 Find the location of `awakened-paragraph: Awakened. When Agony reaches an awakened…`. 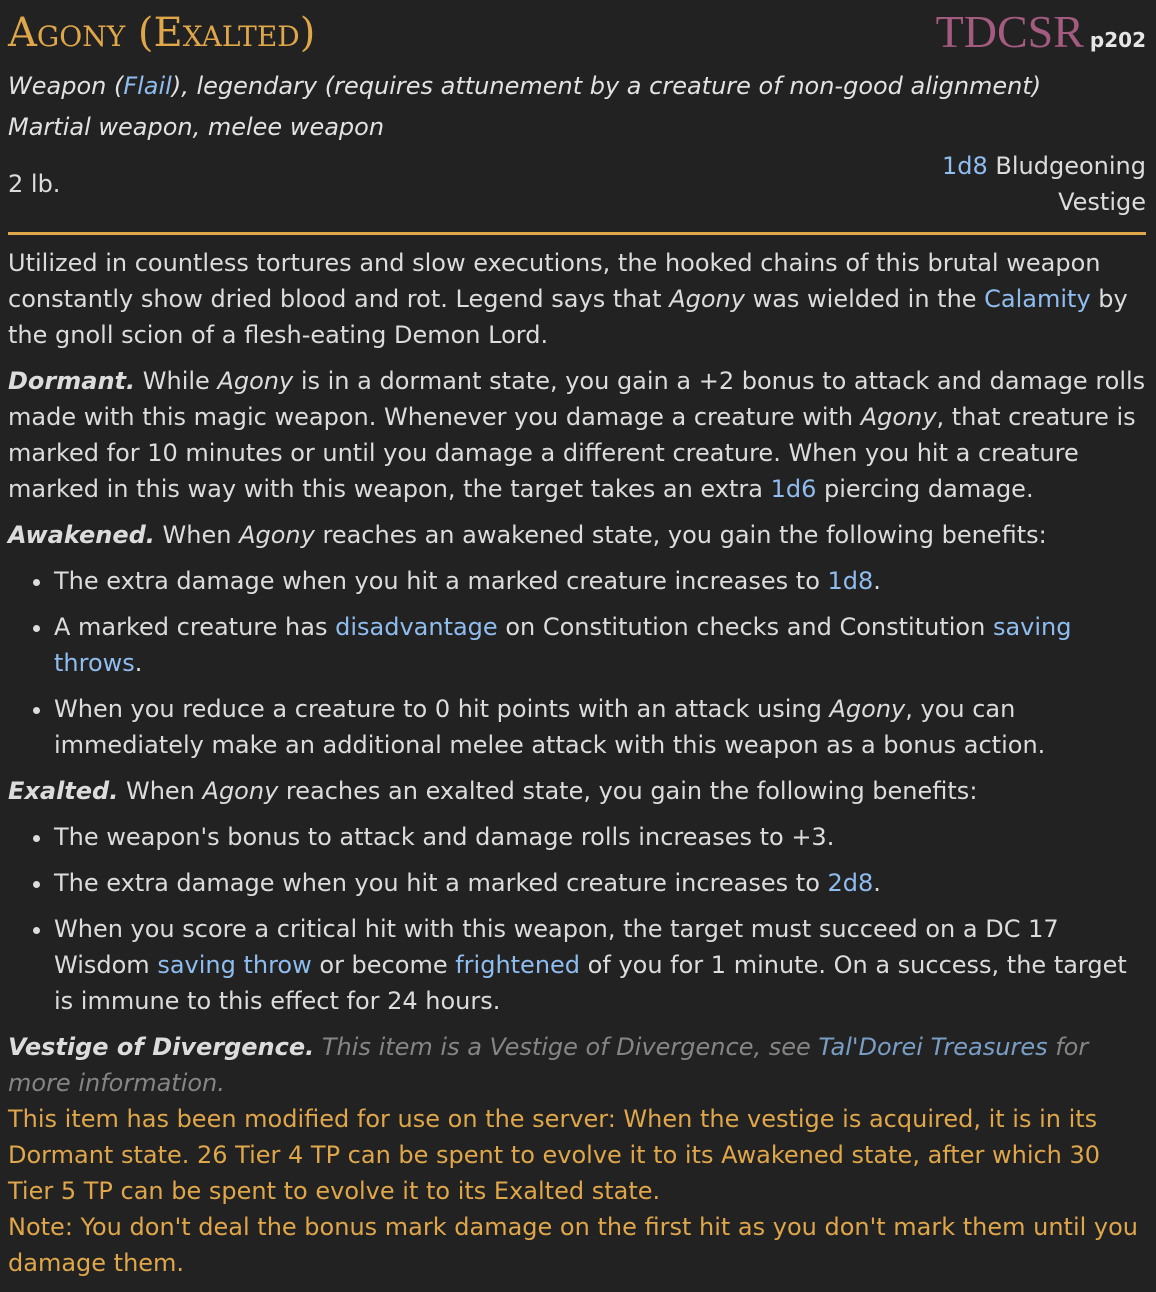

awakened-paragraph: Awakened. When Agony reaches an awakened… is located at coordinates (527, 535).